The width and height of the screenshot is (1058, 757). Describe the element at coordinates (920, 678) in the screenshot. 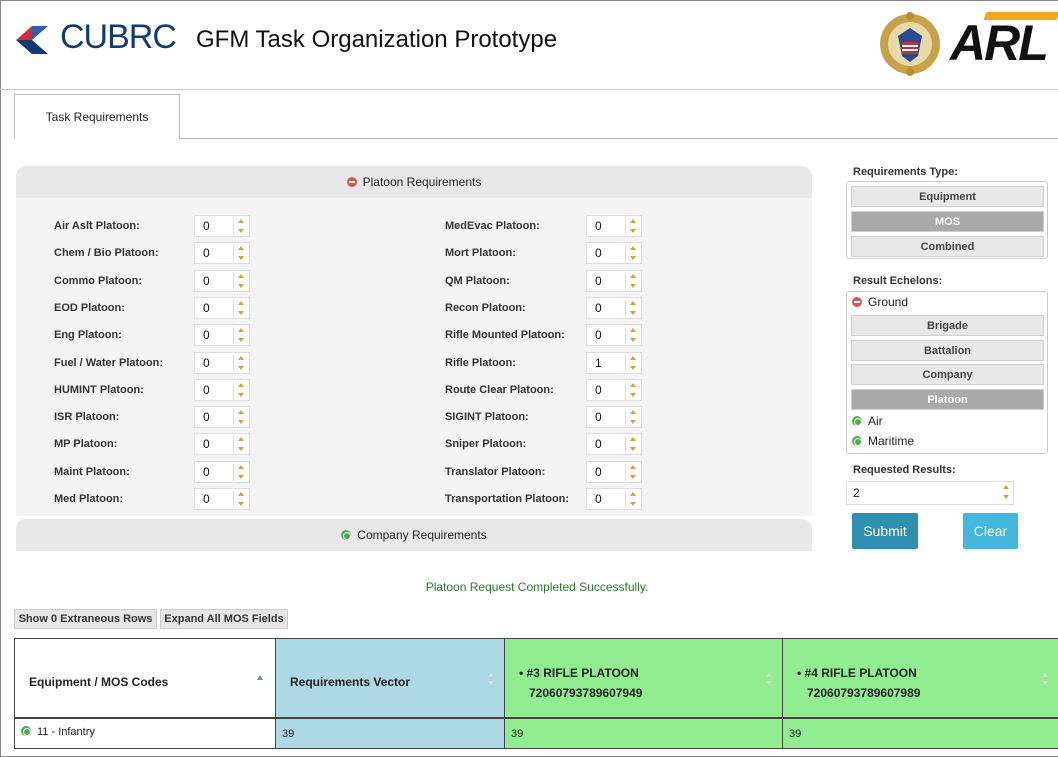

I see `col-header-unit-4: • #4 RIFLE PLATOON 72060793789607989` at that location.